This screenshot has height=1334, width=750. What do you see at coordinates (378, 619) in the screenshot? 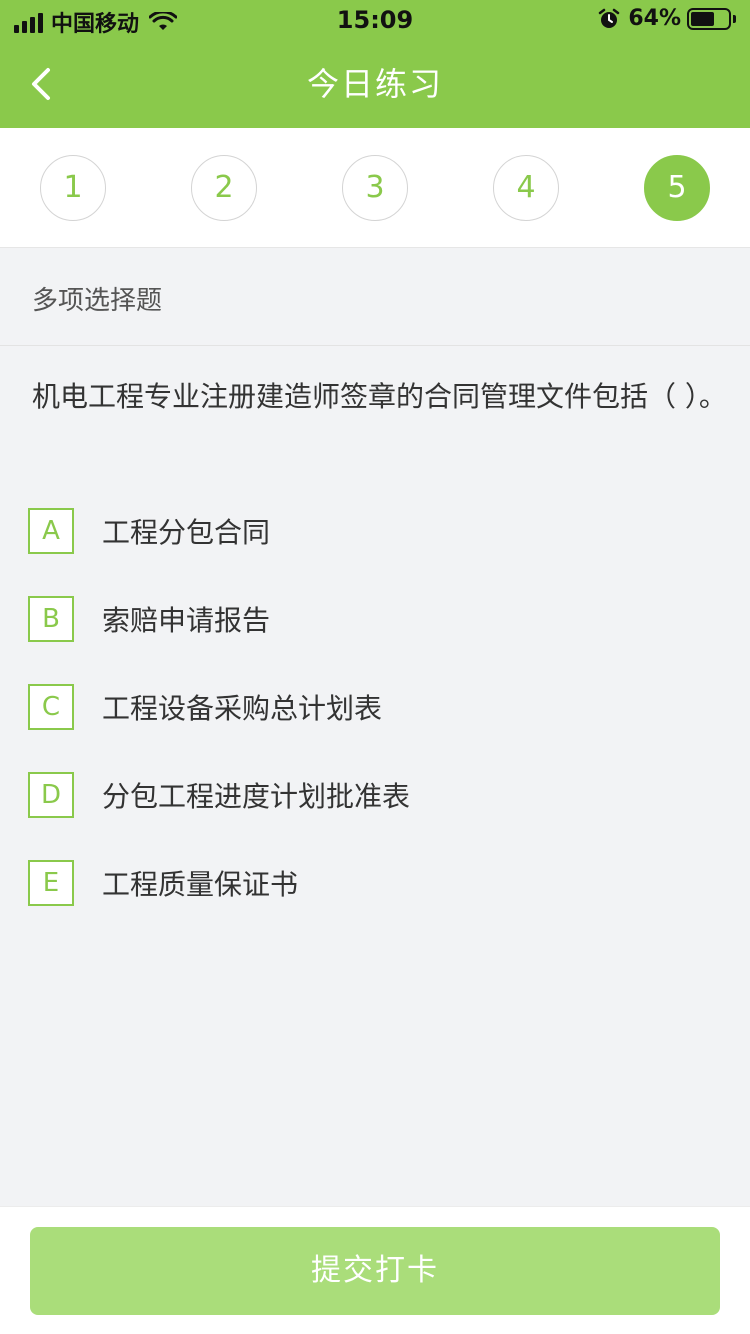
I see `option-b: B 索赔申请报告` at bounding box center [378, 619].